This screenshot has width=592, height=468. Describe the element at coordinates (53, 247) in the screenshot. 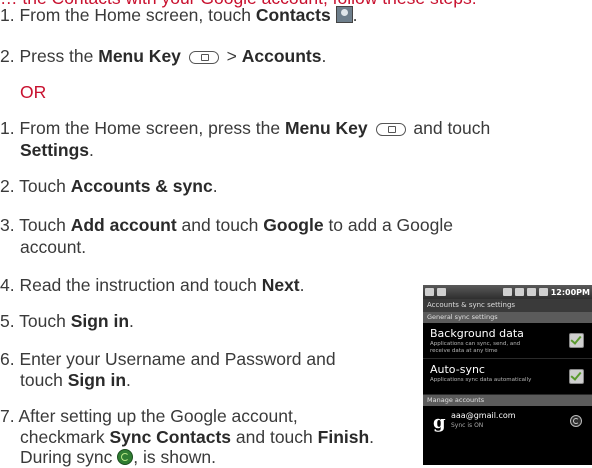

I see `step-b3-line2: account.` at that location.